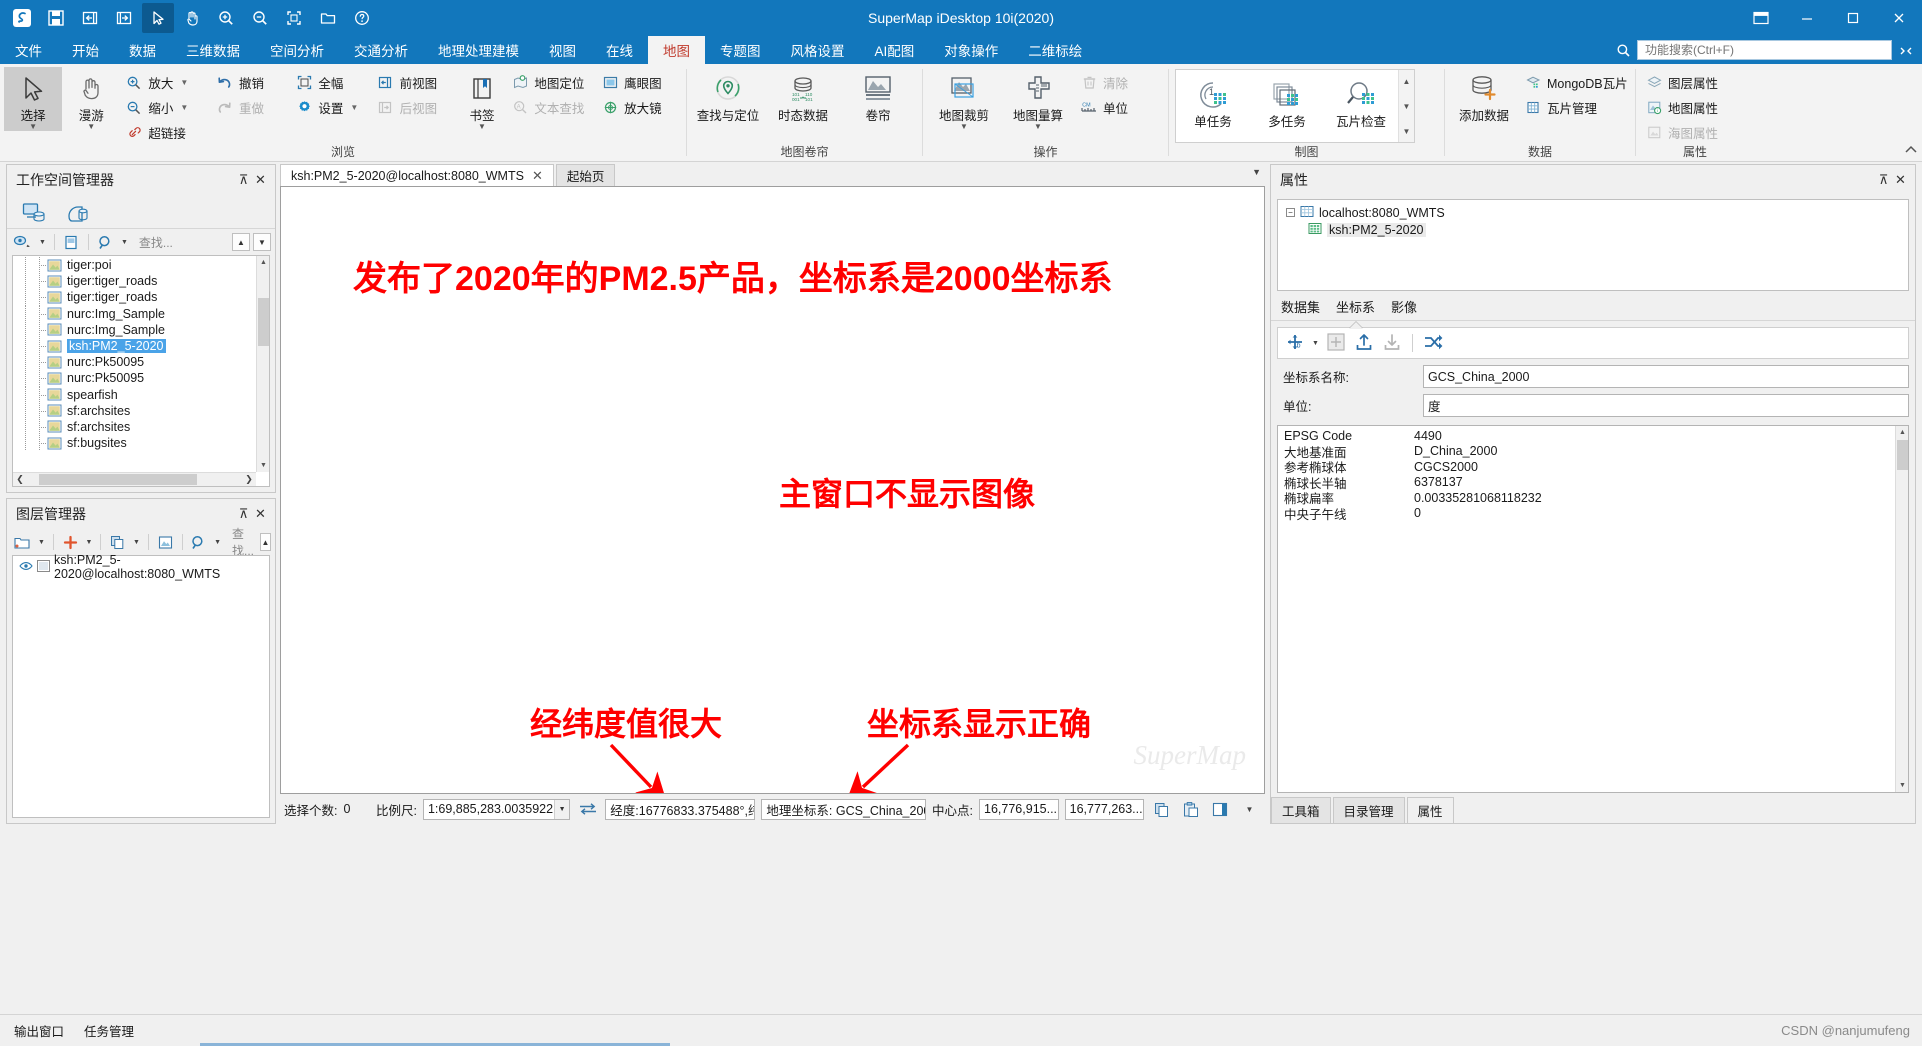 The width and height of the screenshot is (1922, 1046). What do you see at coordinates (1300, 309) in the screenshot?
I see `properties-tab-dataset: 数据集` at bounding box center [1300, 309].